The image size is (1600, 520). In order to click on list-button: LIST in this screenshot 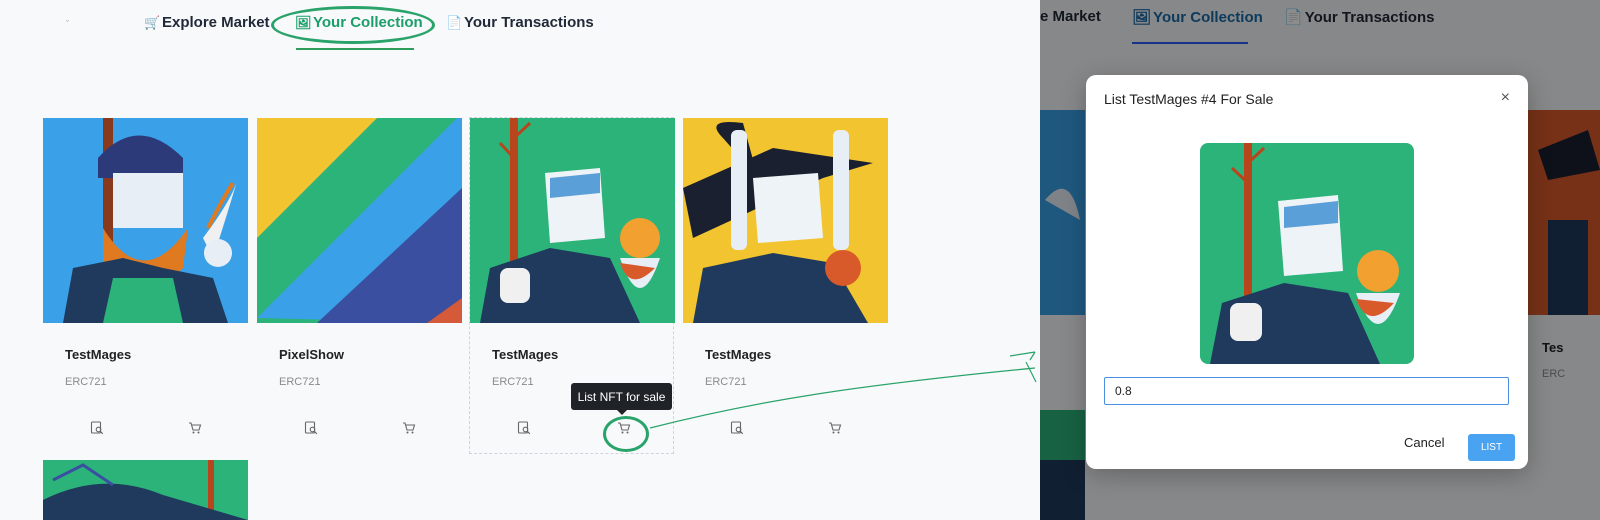, I will do `click(1491, 447)`.